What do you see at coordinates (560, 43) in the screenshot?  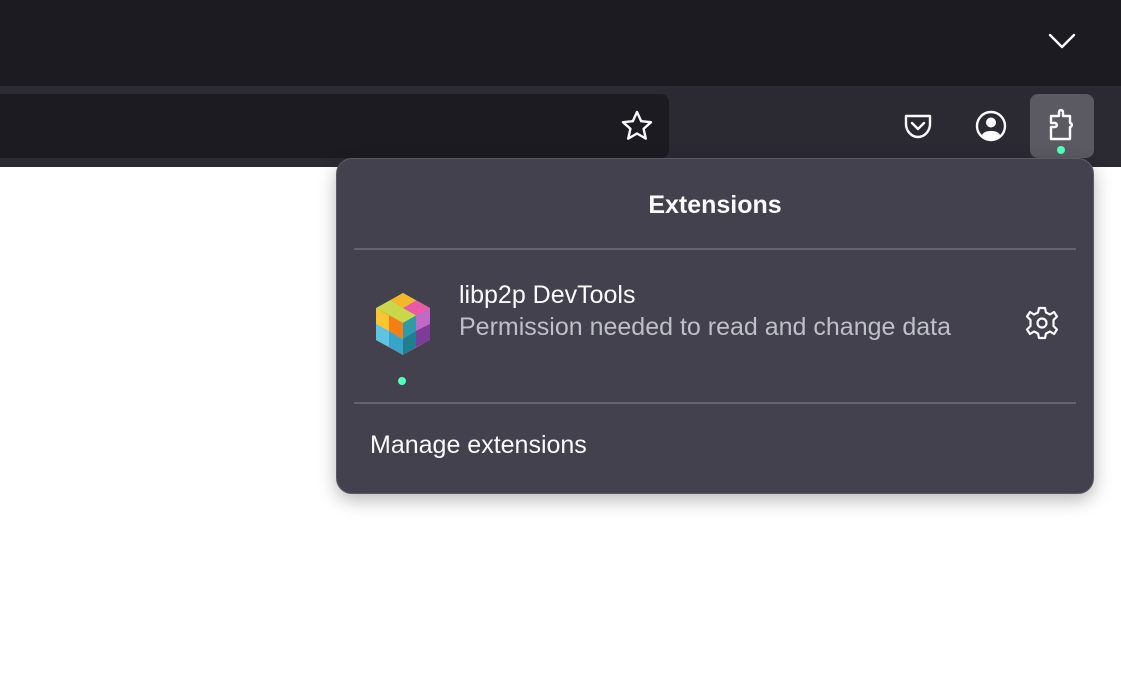 I see `tab-bar` at bounding box center [560, 43].